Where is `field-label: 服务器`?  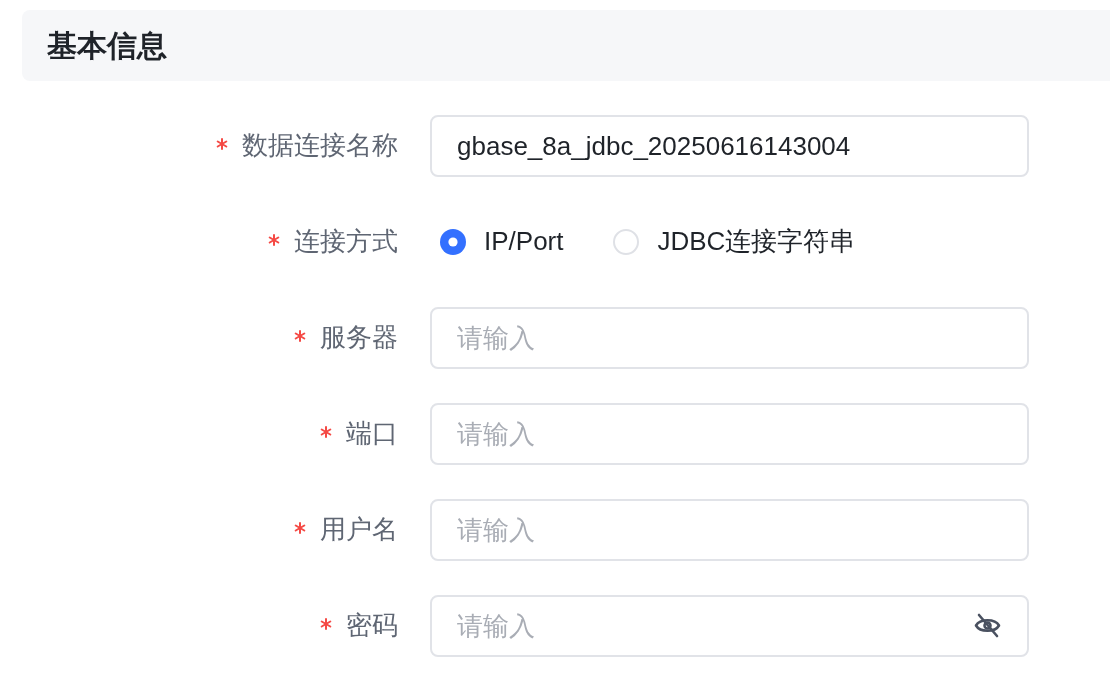
field-label: 服务器 is located at coordinates (359, 338).